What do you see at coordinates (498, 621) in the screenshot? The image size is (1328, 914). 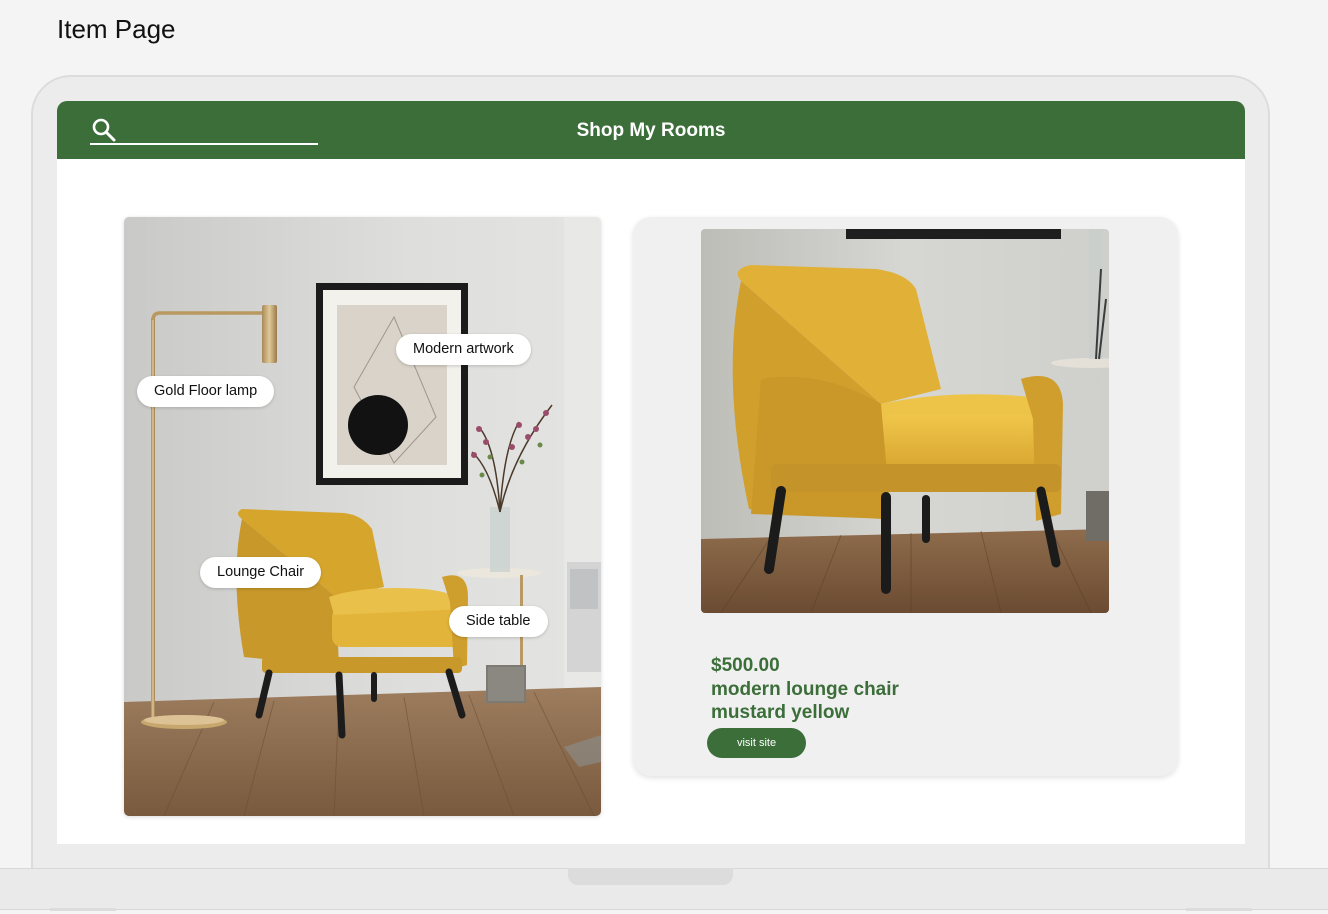 I see `tag-side-table: Side table` at bounding box center [498, 621].